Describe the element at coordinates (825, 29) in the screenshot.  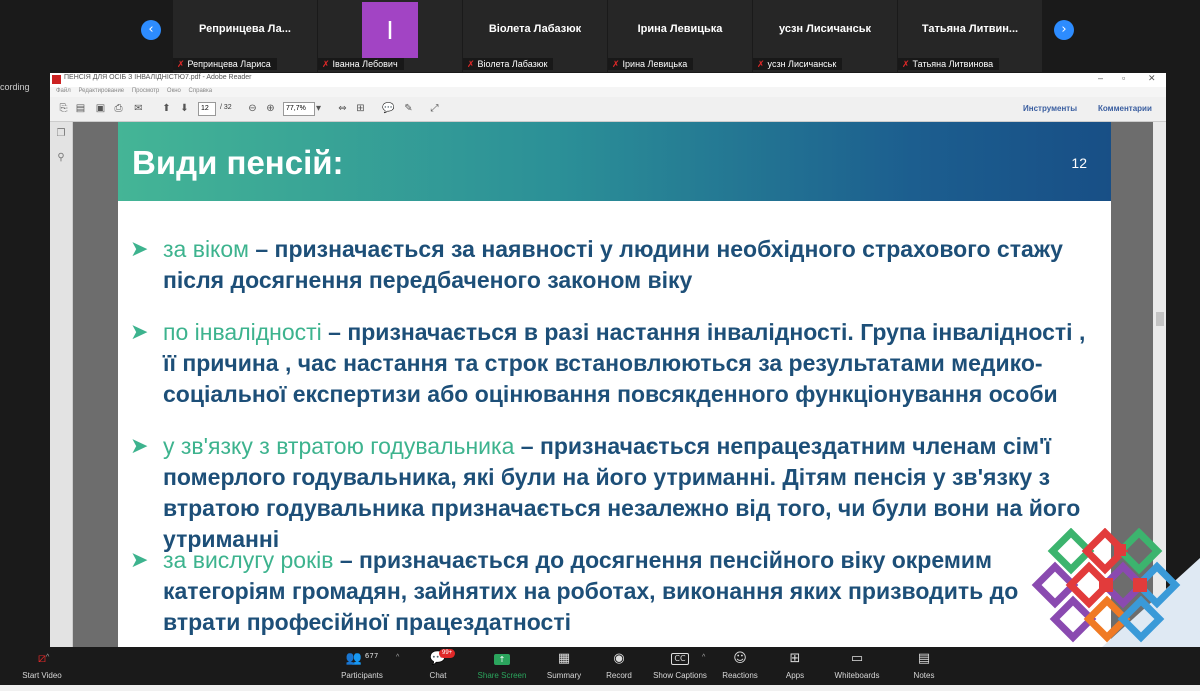
I see `participant-name: усзн Лисичанськ` at that location.